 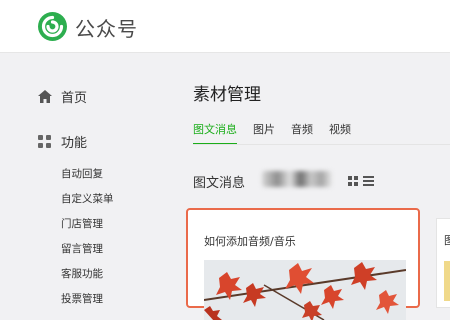 What do you see at coordinates (87, 274) in the screenshot?
I see `sidebar-item-customer-service: 客服功能` at bounding box center [87, 274].